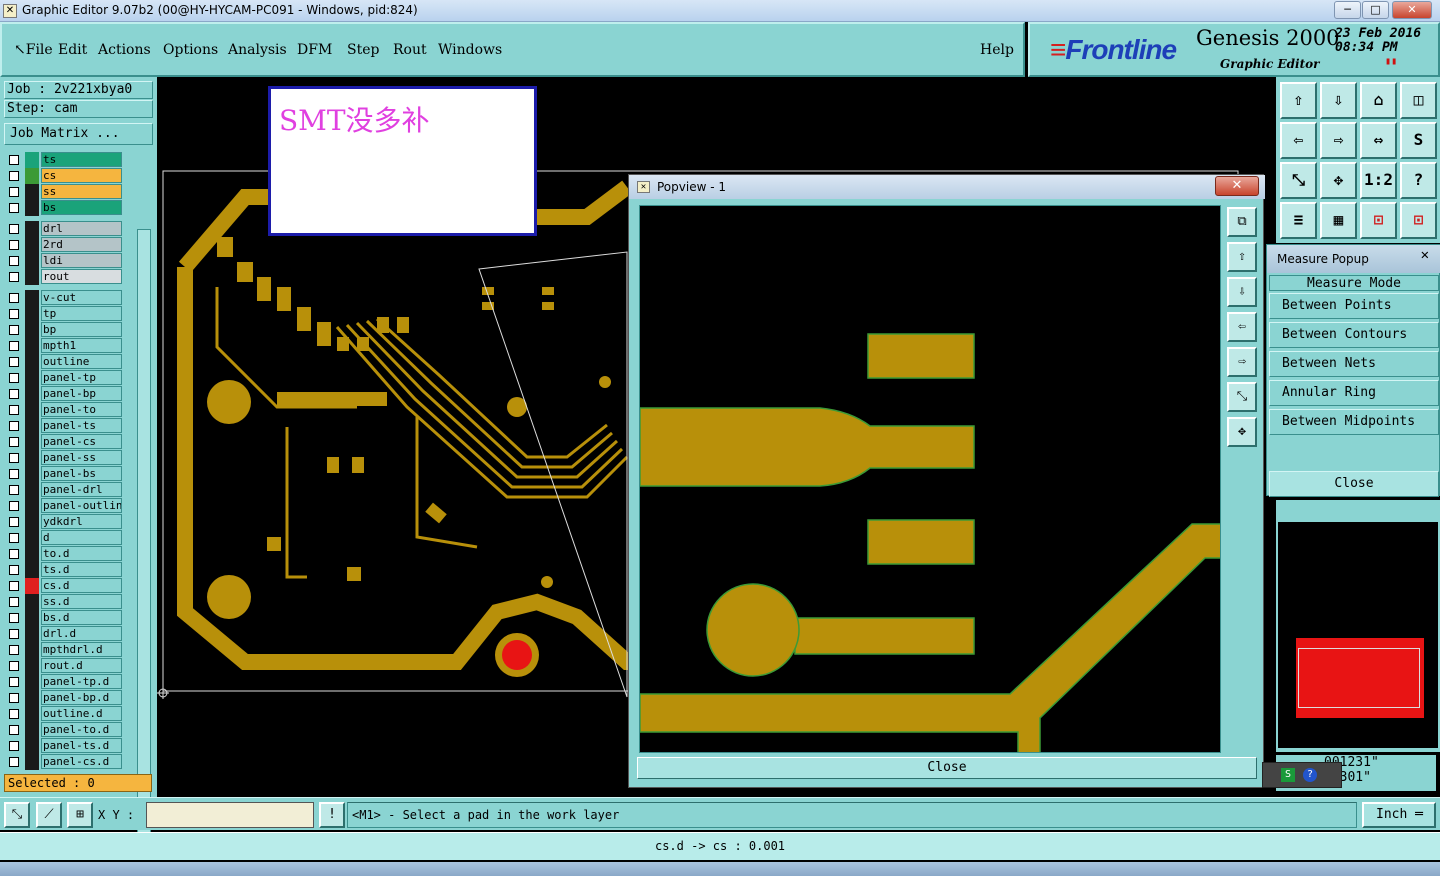  I want to click on menu-help: Help, so click(997, 50).